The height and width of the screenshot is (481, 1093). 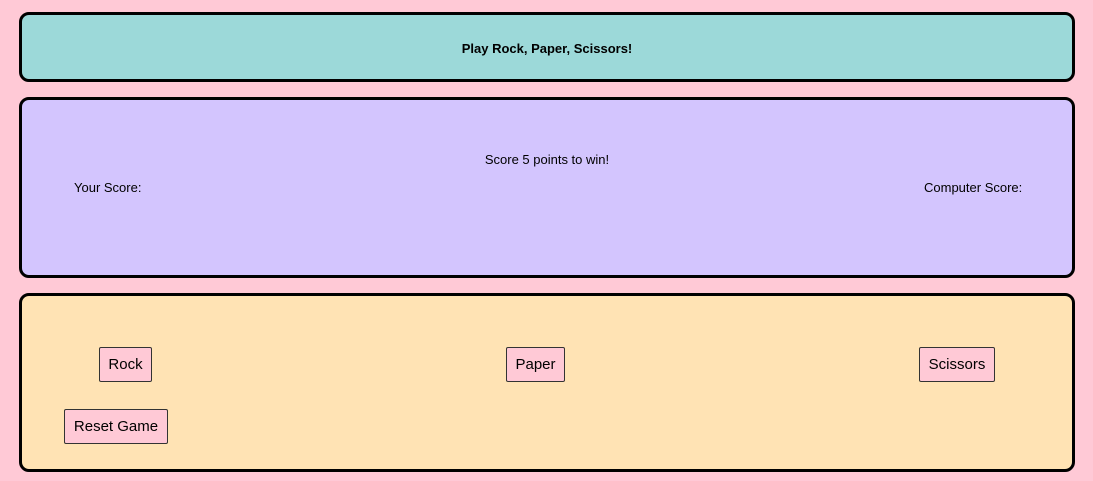 I want to click on game-title: Play Rock, Paper, Scissors!, so click(x=547, y=48).